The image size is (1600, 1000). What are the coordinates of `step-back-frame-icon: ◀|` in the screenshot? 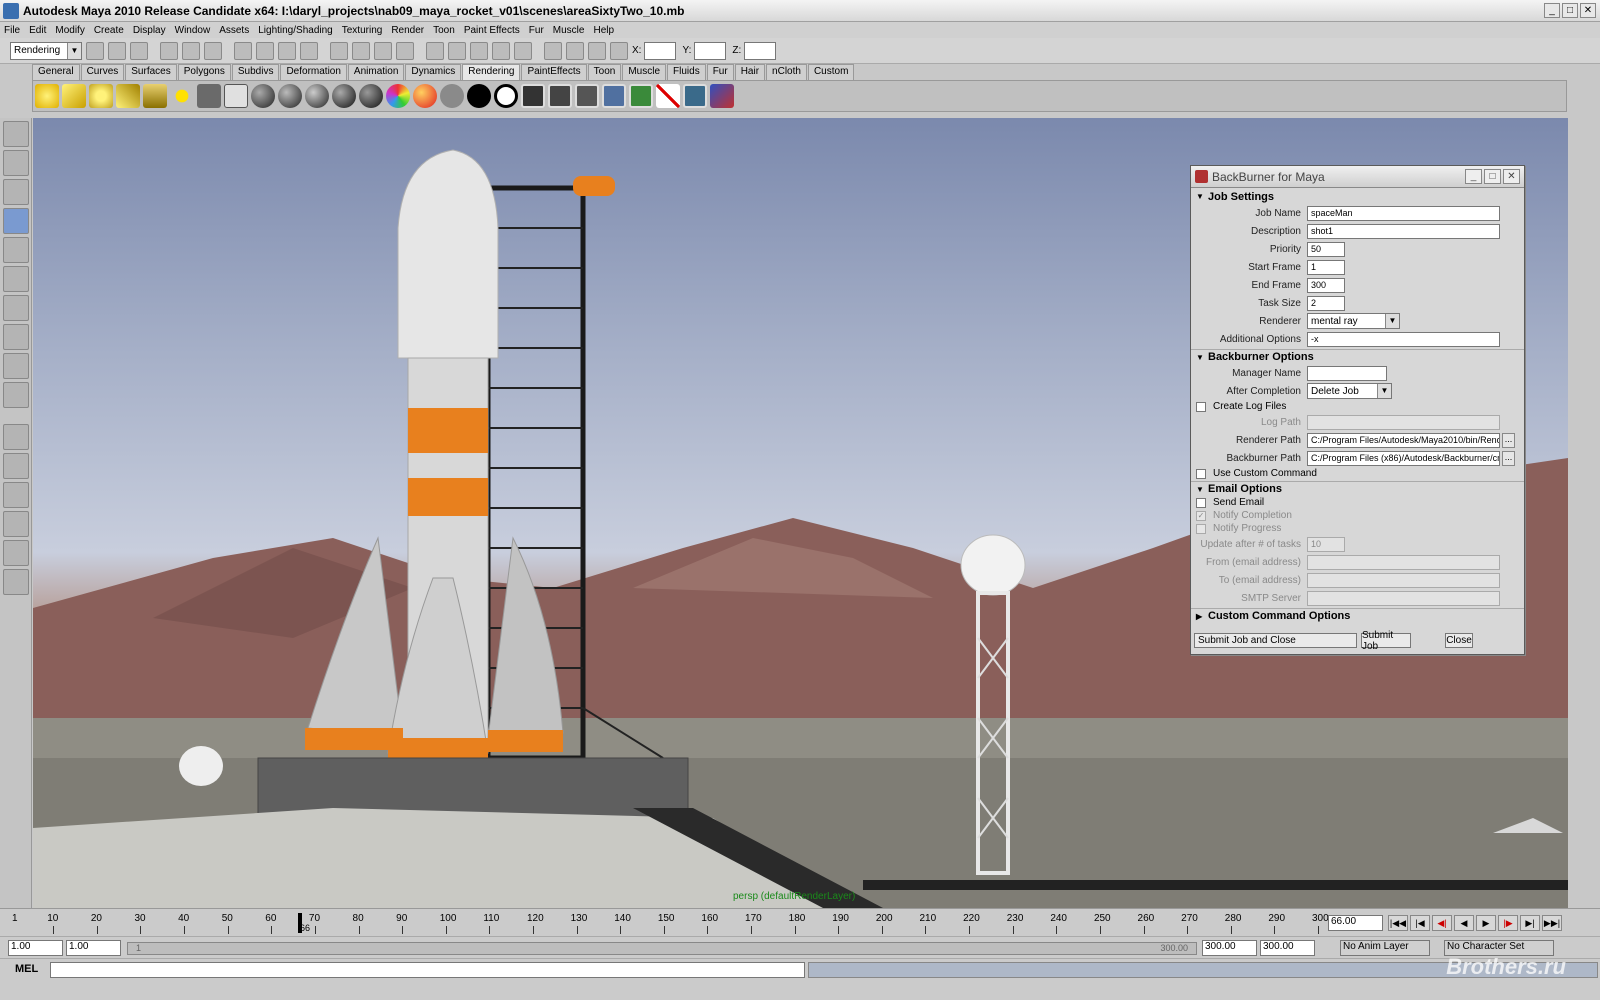 It's located at (1442, 923).